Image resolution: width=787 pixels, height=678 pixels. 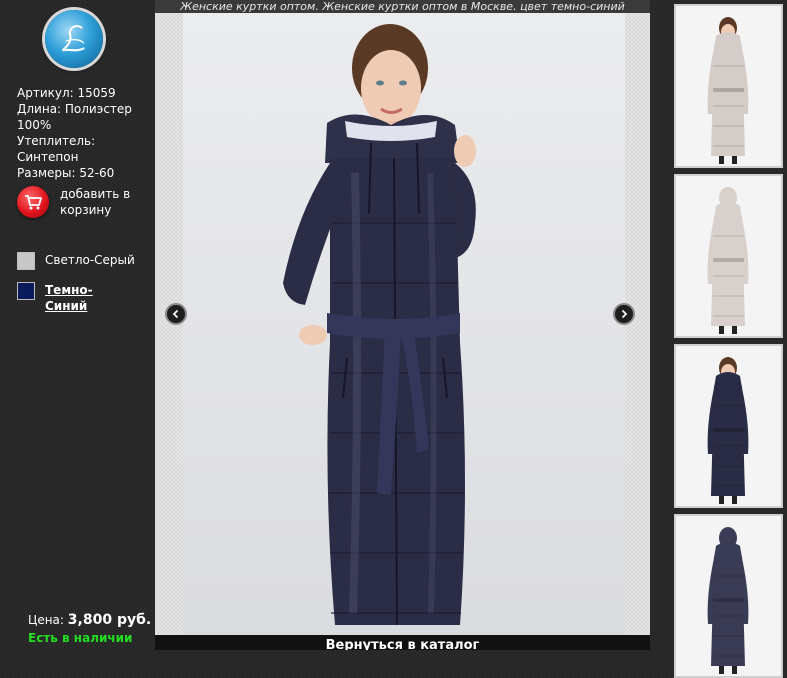 I want to click on color-option-light-gray: Светло-Серый, so click(x=76, y=261).